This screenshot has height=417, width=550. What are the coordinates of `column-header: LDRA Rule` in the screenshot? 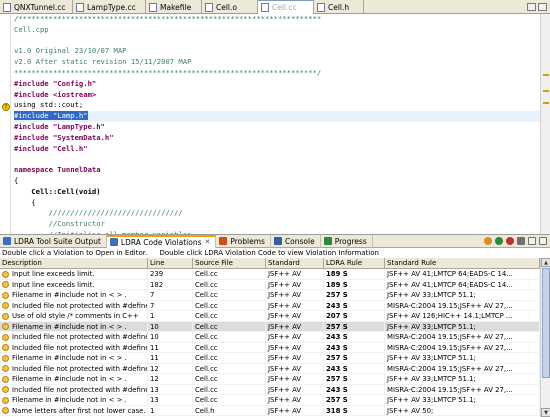 It's located at (354, 263).